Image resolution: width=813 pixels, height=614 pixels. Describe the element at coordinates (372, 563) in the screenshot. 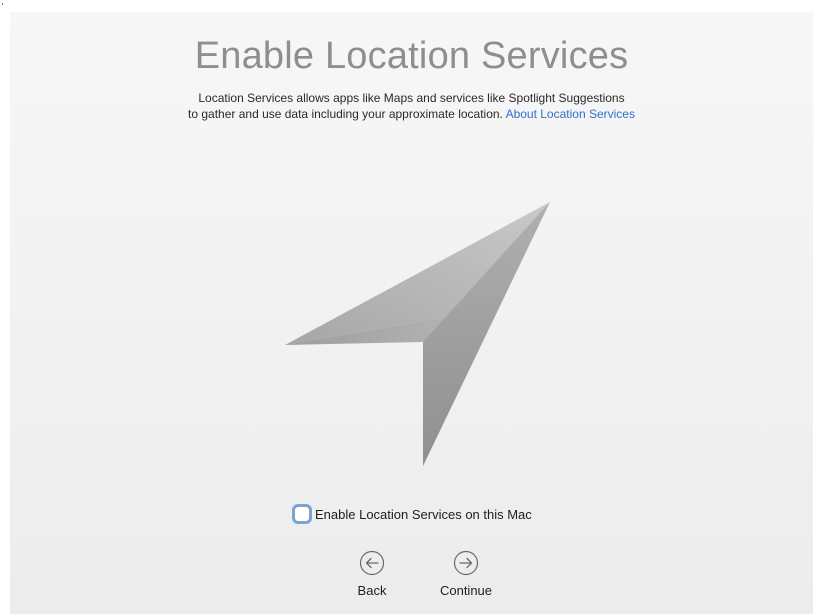

I see `arrow-left-circle-icon` at that location.